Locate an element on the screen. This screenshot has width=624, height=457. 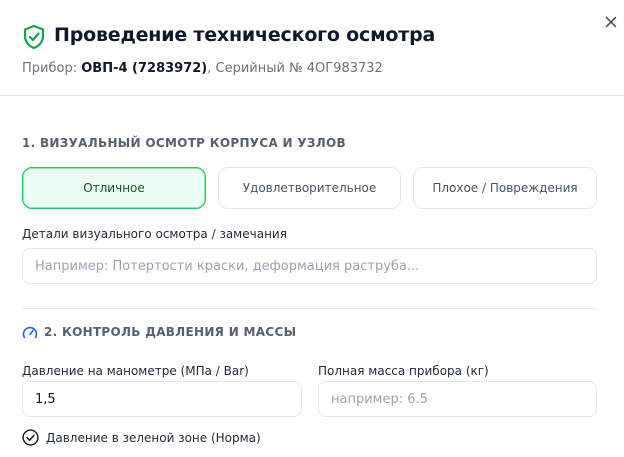
device-label: Прибор: is located at coordinates (50, 68).